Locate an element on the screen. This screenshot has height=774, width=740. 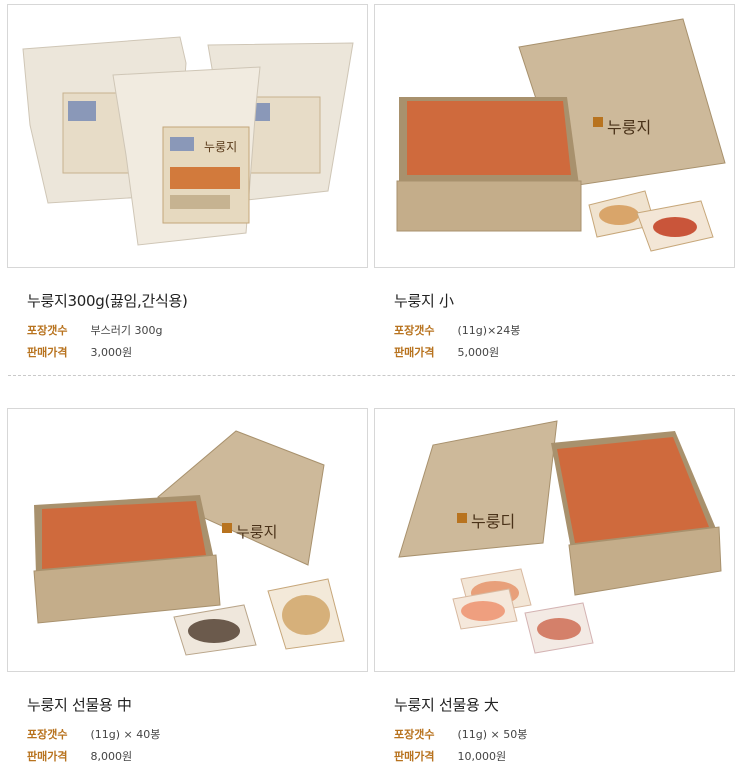
pack-value: (11g)×24봉 is located at coordinates (489, 330).